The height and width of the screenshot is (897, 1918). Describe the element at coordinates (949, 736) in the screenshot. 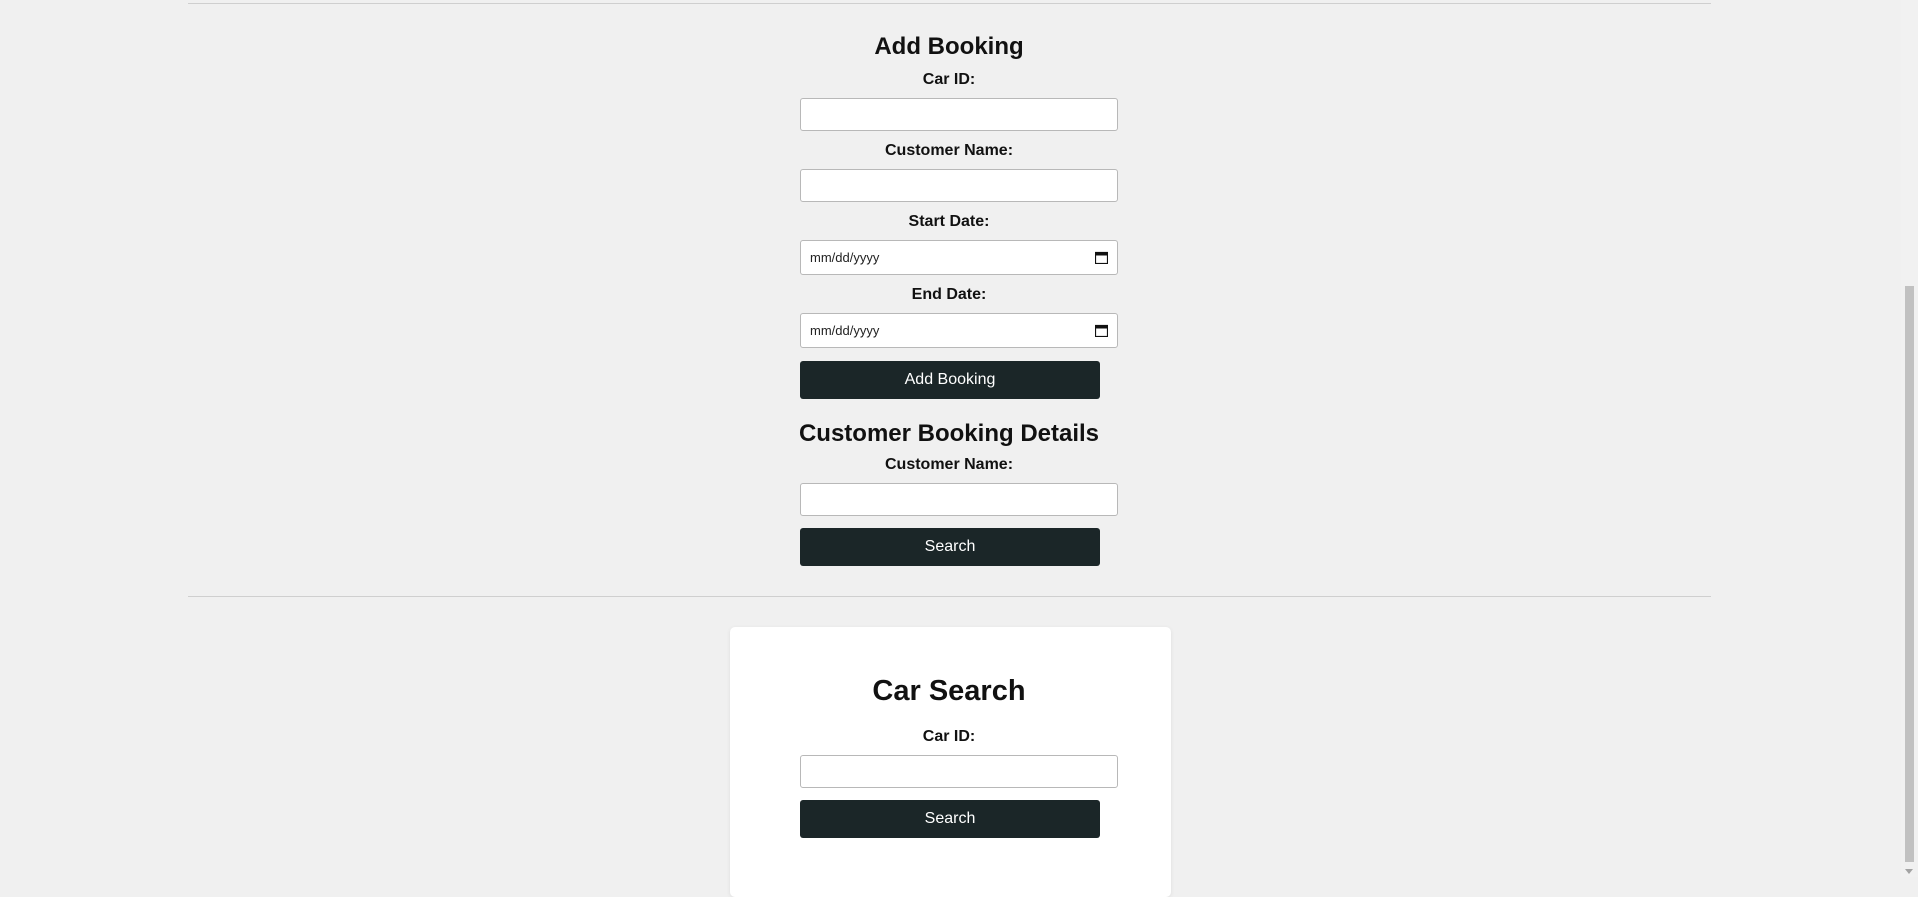

I see `car-search-car-id-label: Car ID:` at that location.